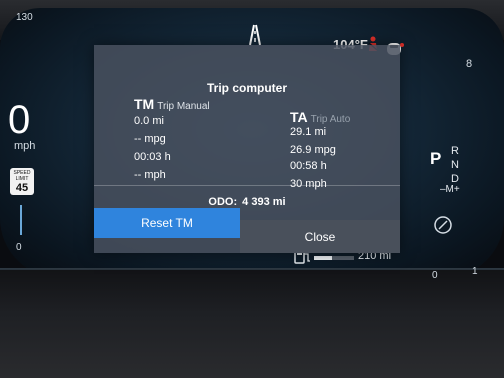  Describe the element at coordinates (24, 17) in the screenshot. I see `speed-scale-top: 130` at that location.